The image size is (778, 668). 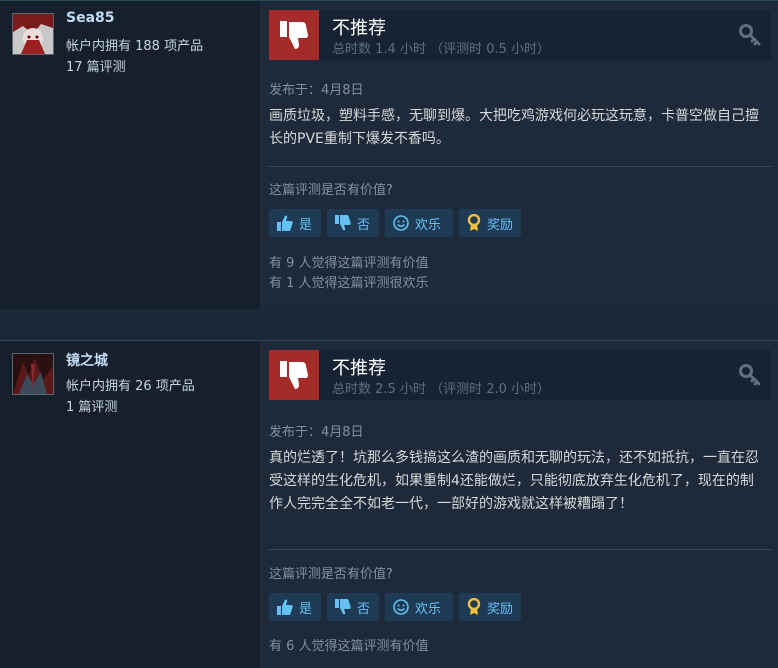 I want to click on review-count: 1 篇评测, so click(x=91, y=405).